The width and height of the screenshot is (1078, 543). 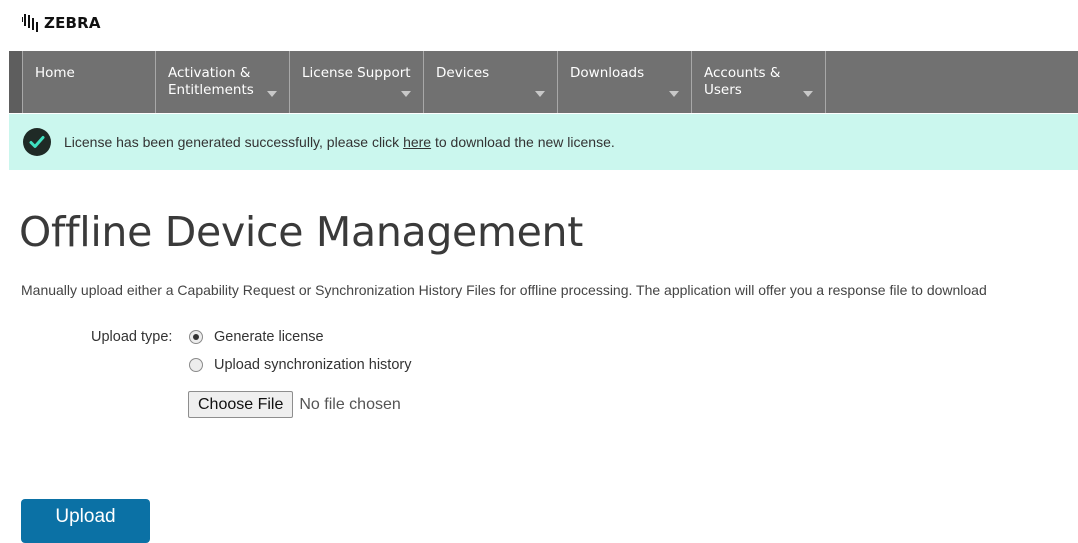 I want to click on brand-logo: ZEBRA, so click(x=61, y=23).